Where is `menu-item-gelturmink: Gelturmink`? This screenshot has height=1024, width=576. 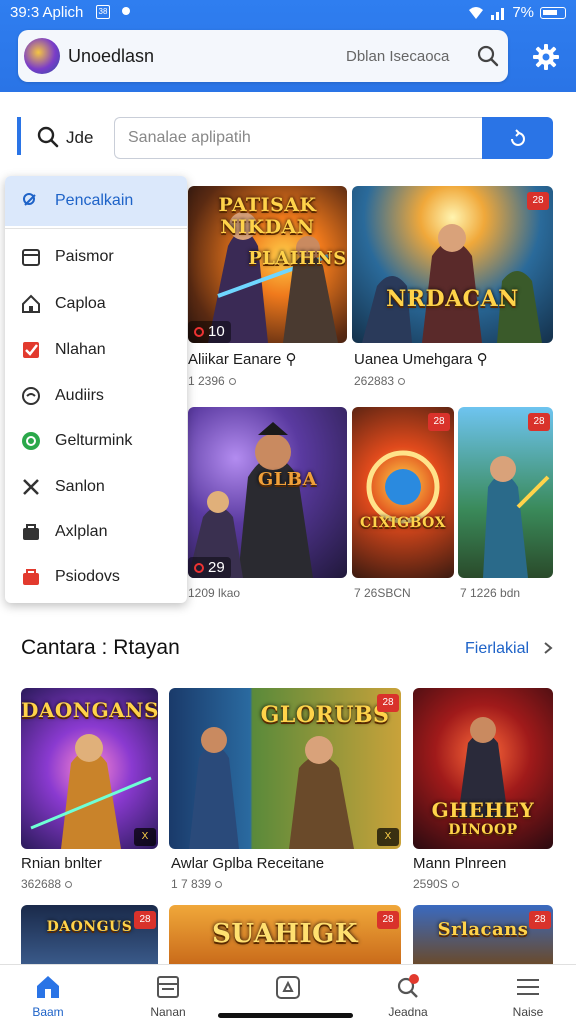 menu-item-gelturmink: Gelturmink is located at coordinates (96, 441).